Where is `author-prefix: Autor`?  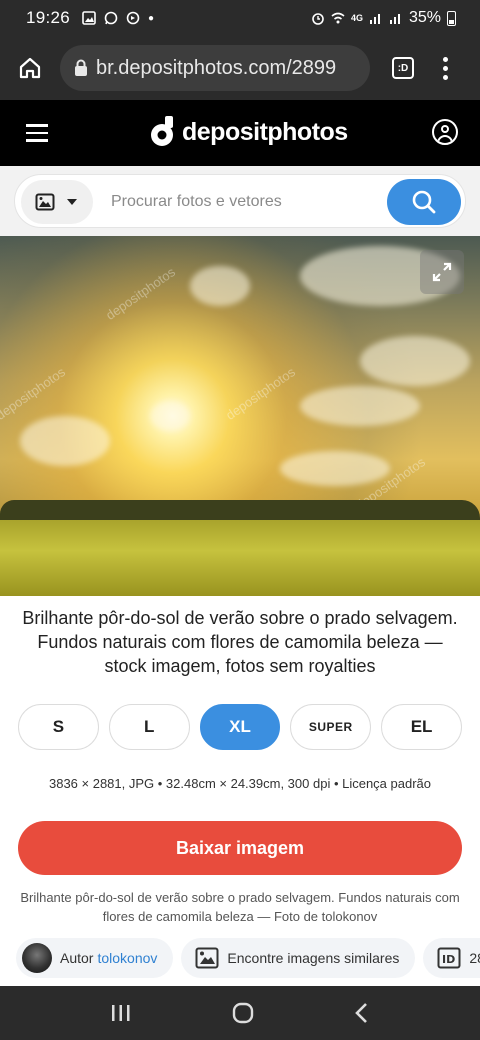 author-prefix: Autor is located at coordinates (77, 958).